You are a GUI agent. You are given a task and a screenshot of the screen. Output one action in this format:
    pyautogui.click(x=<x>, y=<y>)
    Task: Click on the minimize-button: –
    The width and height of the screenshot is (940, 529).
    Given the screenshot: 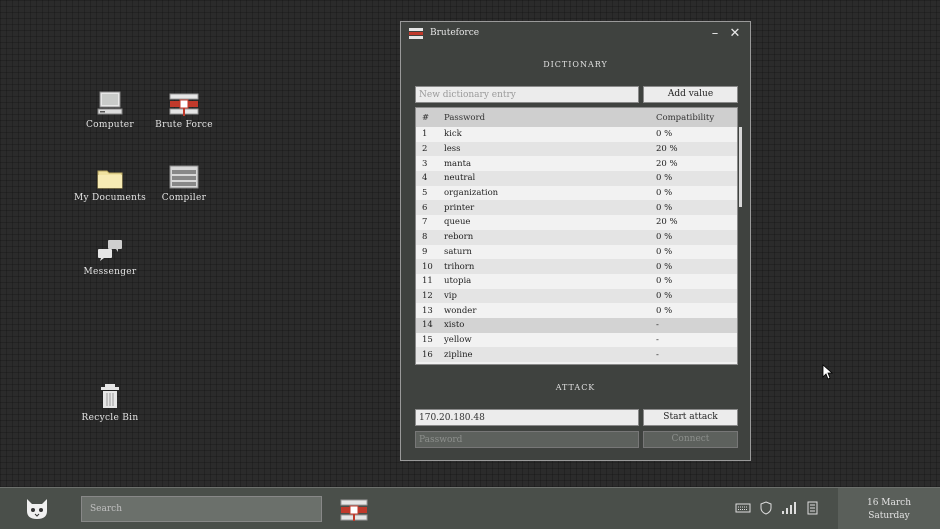 What is the action you would take?
    pyautogui.click(x=715, y=33)
    